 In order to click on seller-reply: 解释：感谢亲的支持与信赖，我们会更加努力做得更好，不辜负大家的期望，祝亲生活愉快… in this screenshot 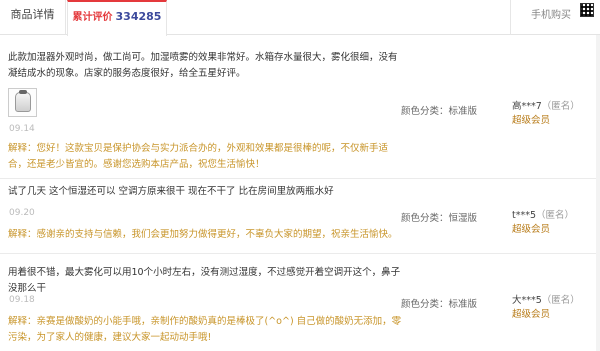, I will do `click(203, 235)`.